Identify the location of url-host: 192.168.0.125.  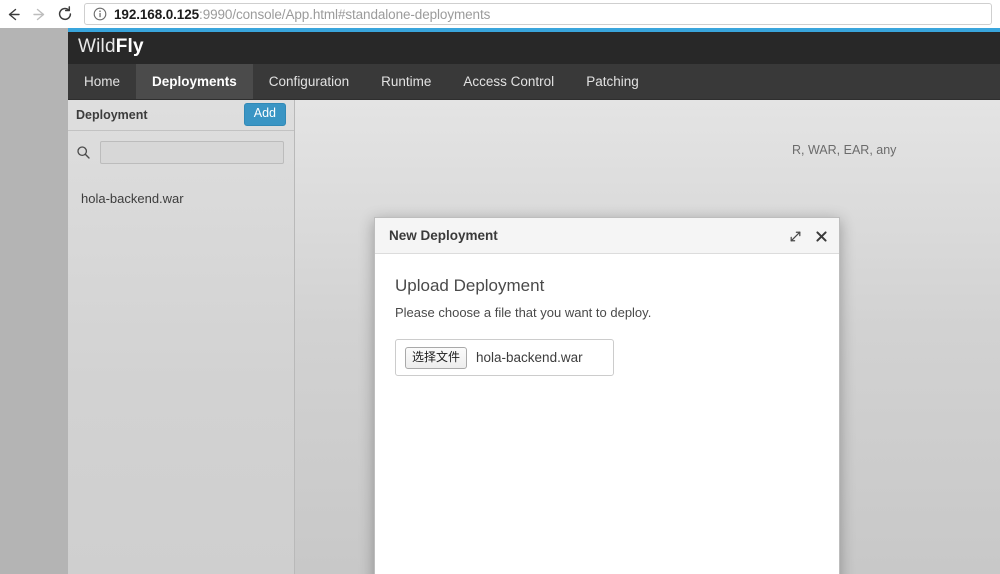
(157, 14).